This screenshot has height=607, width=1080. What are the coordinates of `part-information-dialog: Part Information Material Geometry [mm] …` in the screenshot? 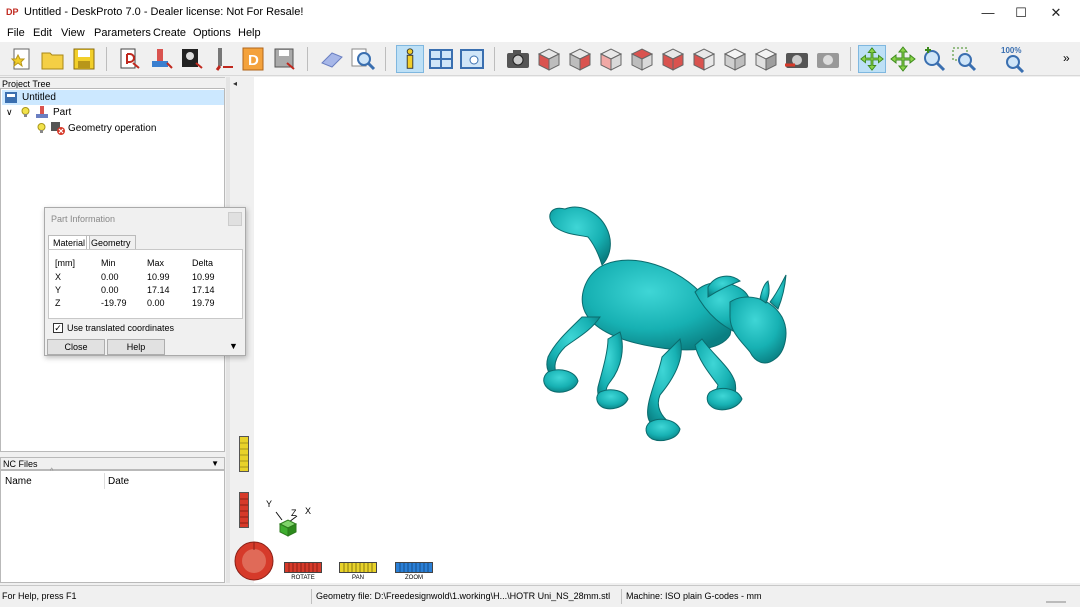 It's located at (145, 281).